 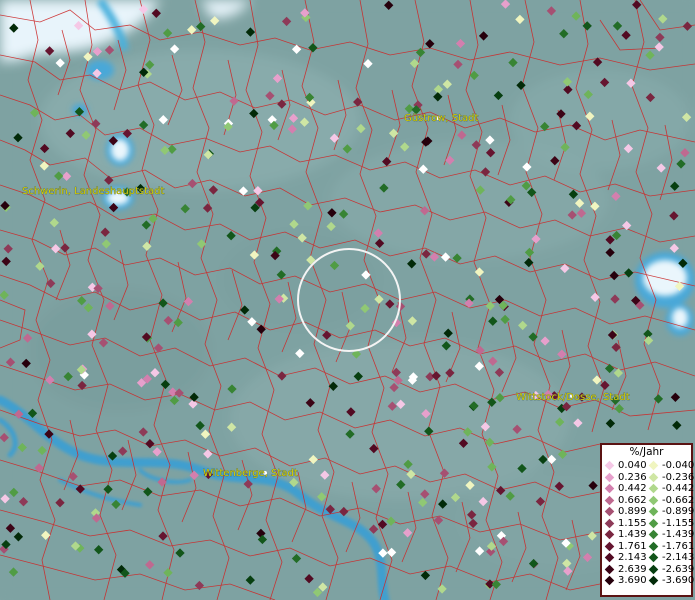 I want to click on legend-entry-negative: -3.690, so click(x=671, y=581).